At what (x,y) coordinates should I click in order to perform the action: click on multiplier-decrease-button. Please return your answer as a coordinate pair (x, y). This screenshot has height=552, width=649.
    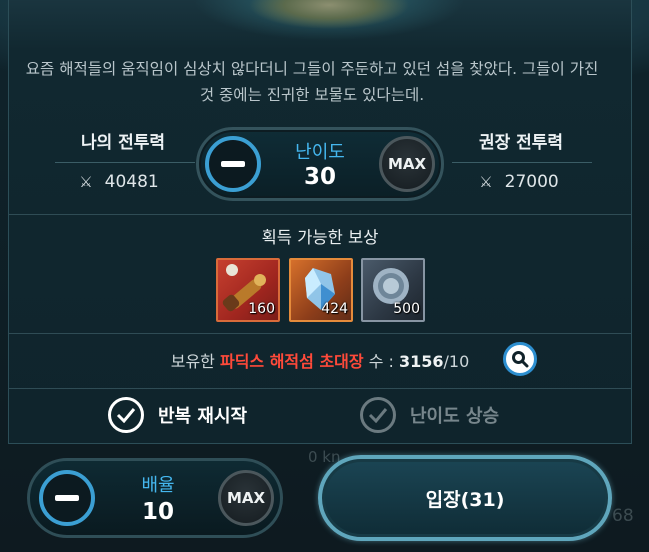
    Looking at the image, I should click on (67, 498).